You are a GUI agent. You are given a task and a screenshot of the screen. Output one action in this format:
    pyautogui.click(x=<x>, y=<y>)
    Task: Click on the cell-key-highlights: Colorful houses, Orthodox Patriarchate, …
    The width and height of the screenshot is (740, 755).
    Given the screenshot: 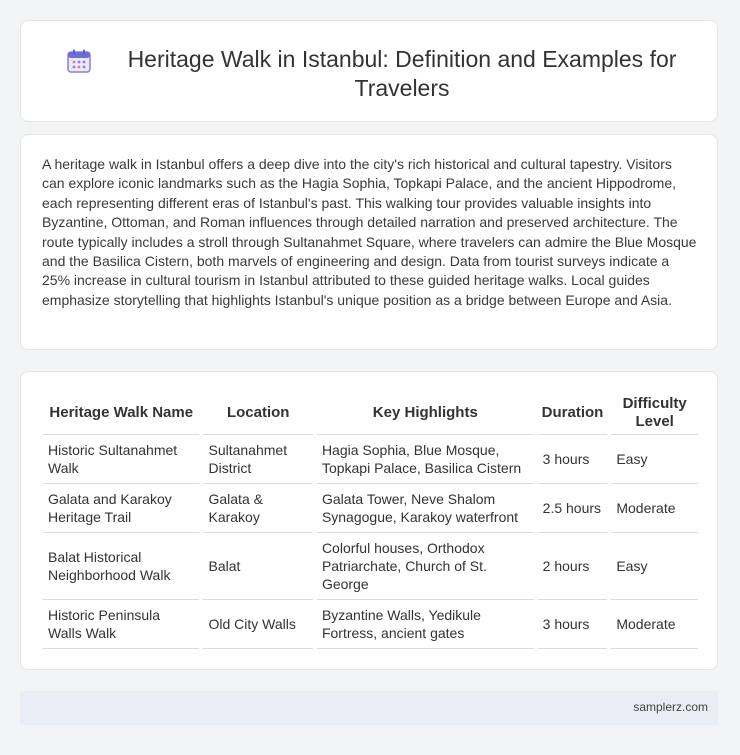 What is the action you would take?
    pyautogui.click(x=424, y=566)
    